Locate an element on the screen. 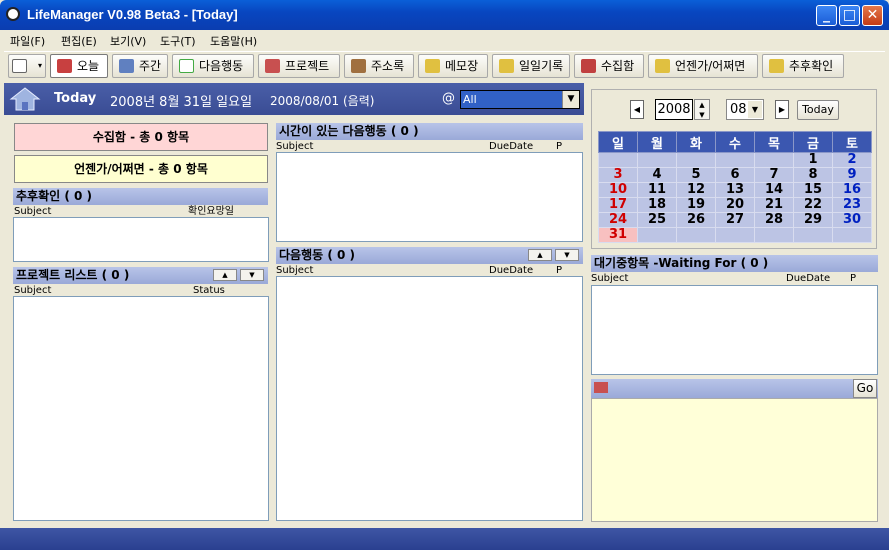 This screenshot has width=889, height=550. calendar-day: 24 is located at coordinates (618, 220).